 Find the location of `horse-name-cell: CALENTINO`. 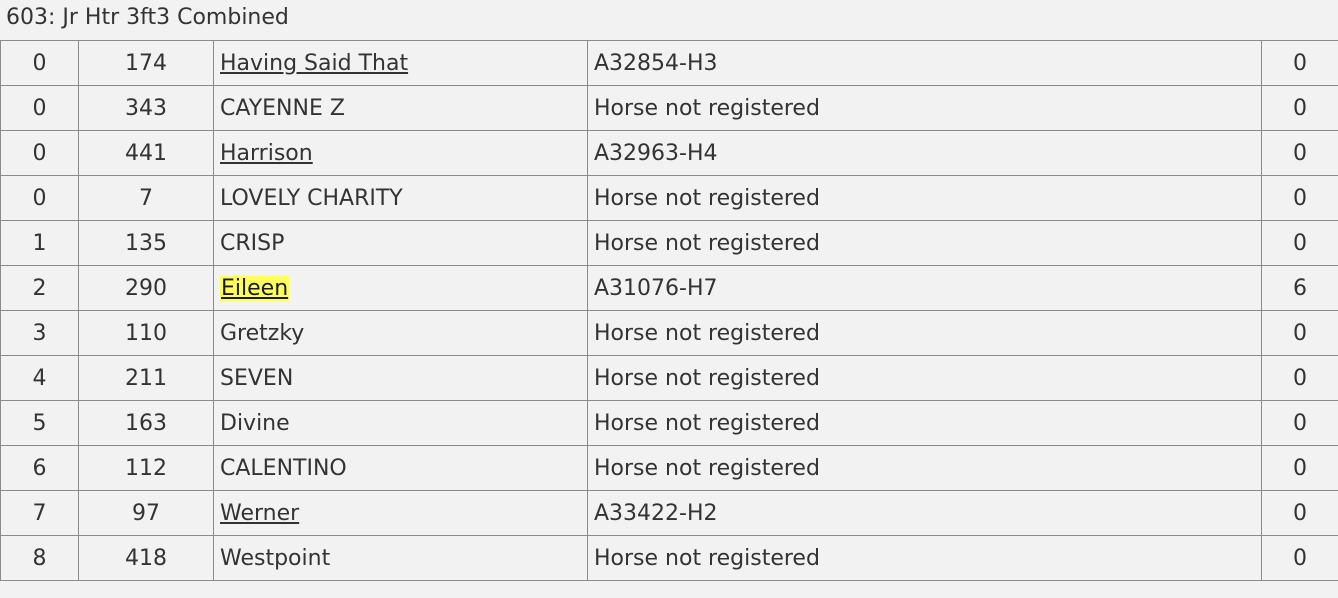

horse-name-cell: CALENTINO is located at coordinates (400, 468).